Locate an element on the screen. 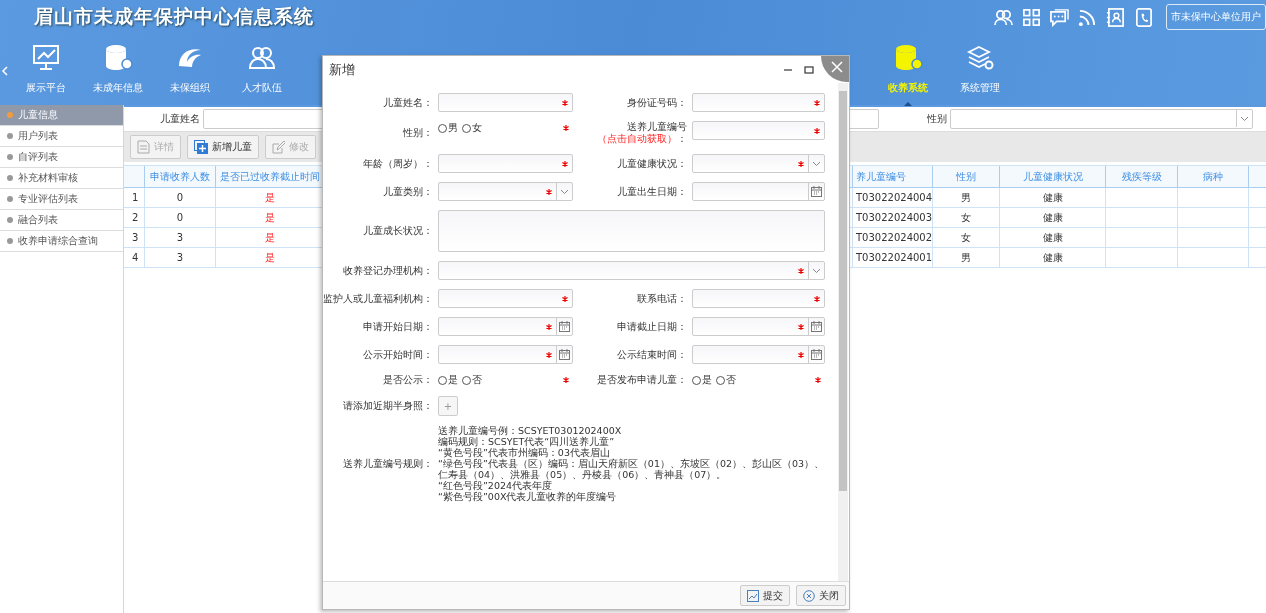 Image resolution: width=1266 pixels, height=613 pixels. chart-monitor-icon is located at coordinates (46, 58).